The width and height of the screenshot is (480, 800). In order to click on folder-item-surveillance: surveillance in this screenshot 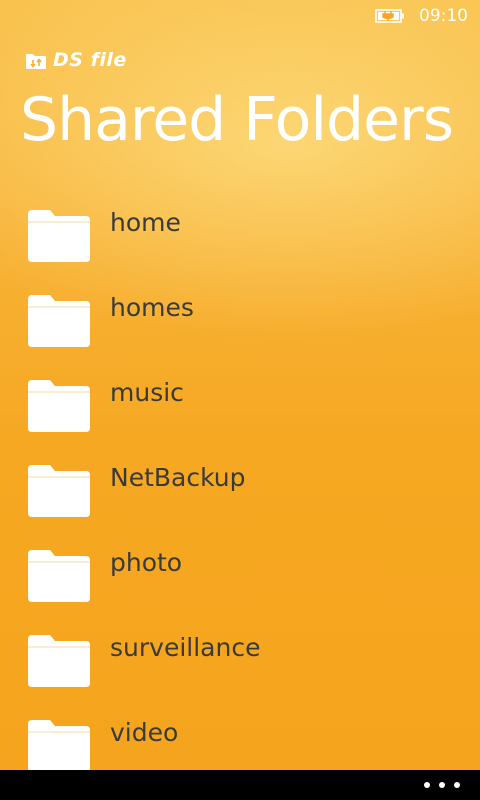, I will do `click(240, 648)`.